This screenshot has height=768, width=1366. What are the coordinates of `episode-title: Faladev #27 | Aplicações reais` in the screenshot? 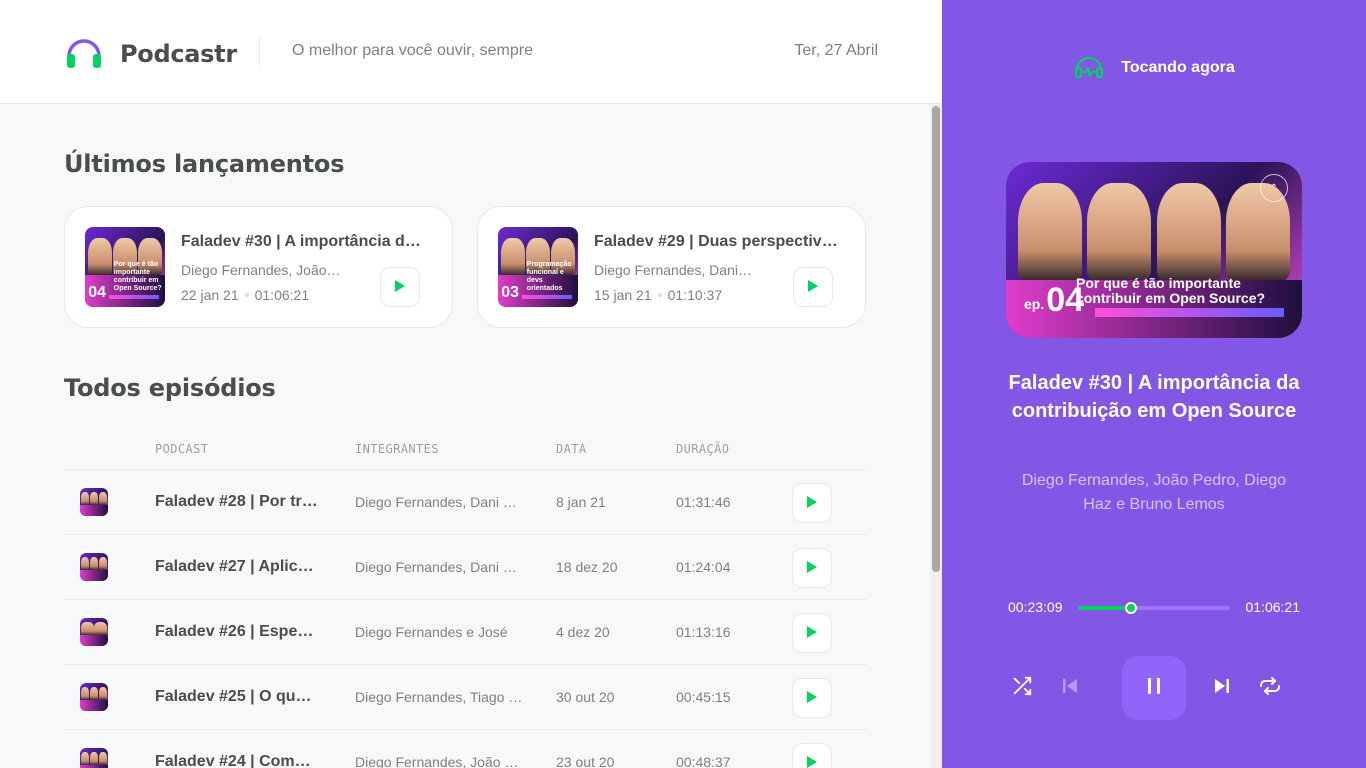 It's located at (237, 567).